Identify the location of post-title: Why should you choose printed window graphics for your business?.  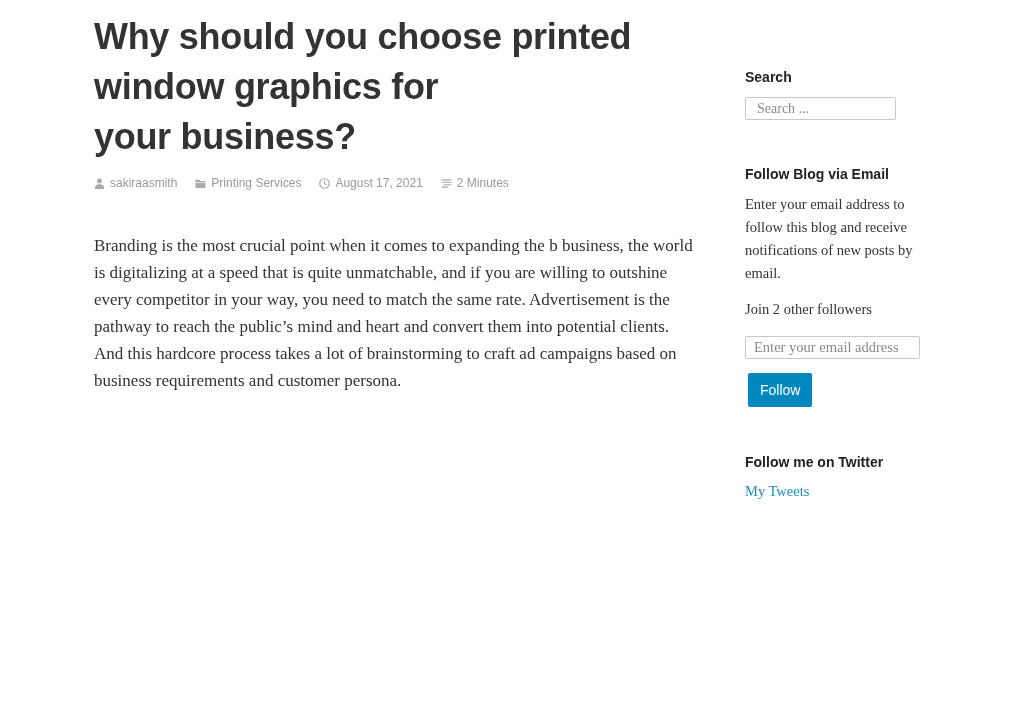
(363, 87).